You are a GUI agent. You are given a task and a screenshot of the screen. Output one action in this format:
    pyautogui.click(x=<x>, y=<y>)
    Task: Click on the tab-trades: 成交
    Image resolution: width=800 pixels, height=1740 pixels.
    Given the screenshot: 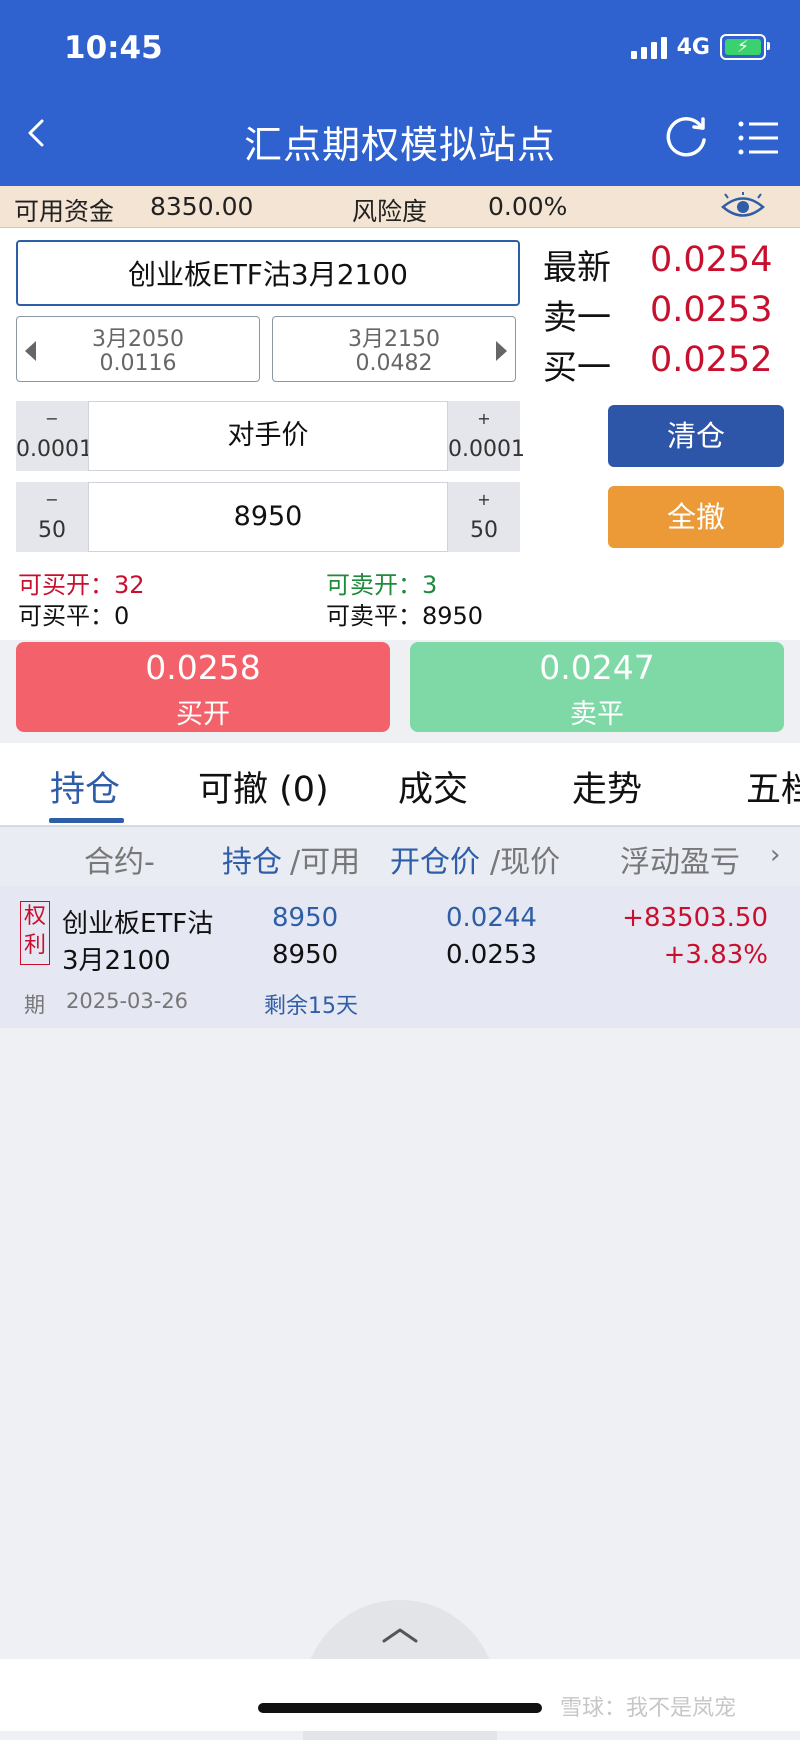 What is the action you would take?
    pyautogui.click(x=433, y=786)
    